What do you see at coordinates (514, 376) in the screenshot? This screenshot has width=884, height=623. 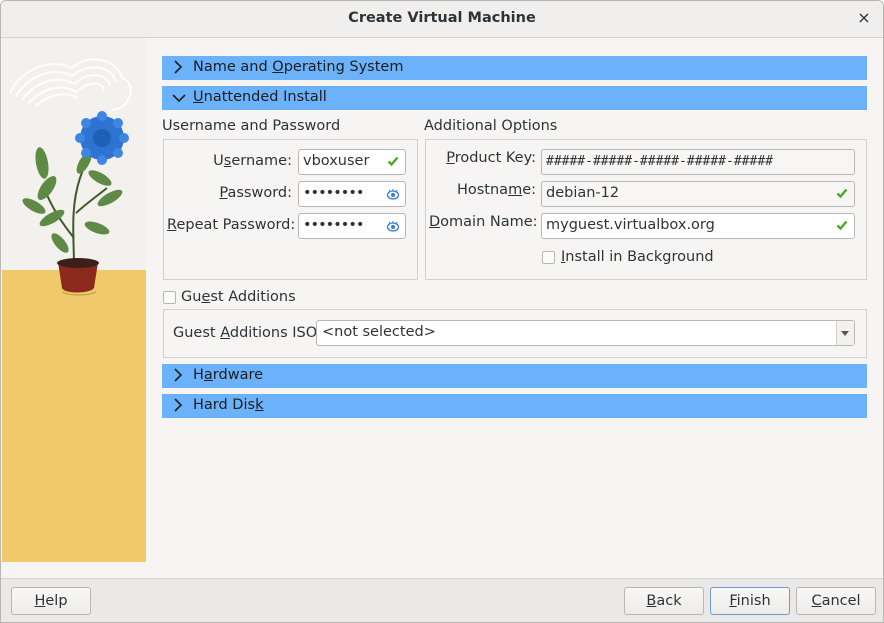 I see `section-hardware: Hardware` at bounding box center [514, 376].